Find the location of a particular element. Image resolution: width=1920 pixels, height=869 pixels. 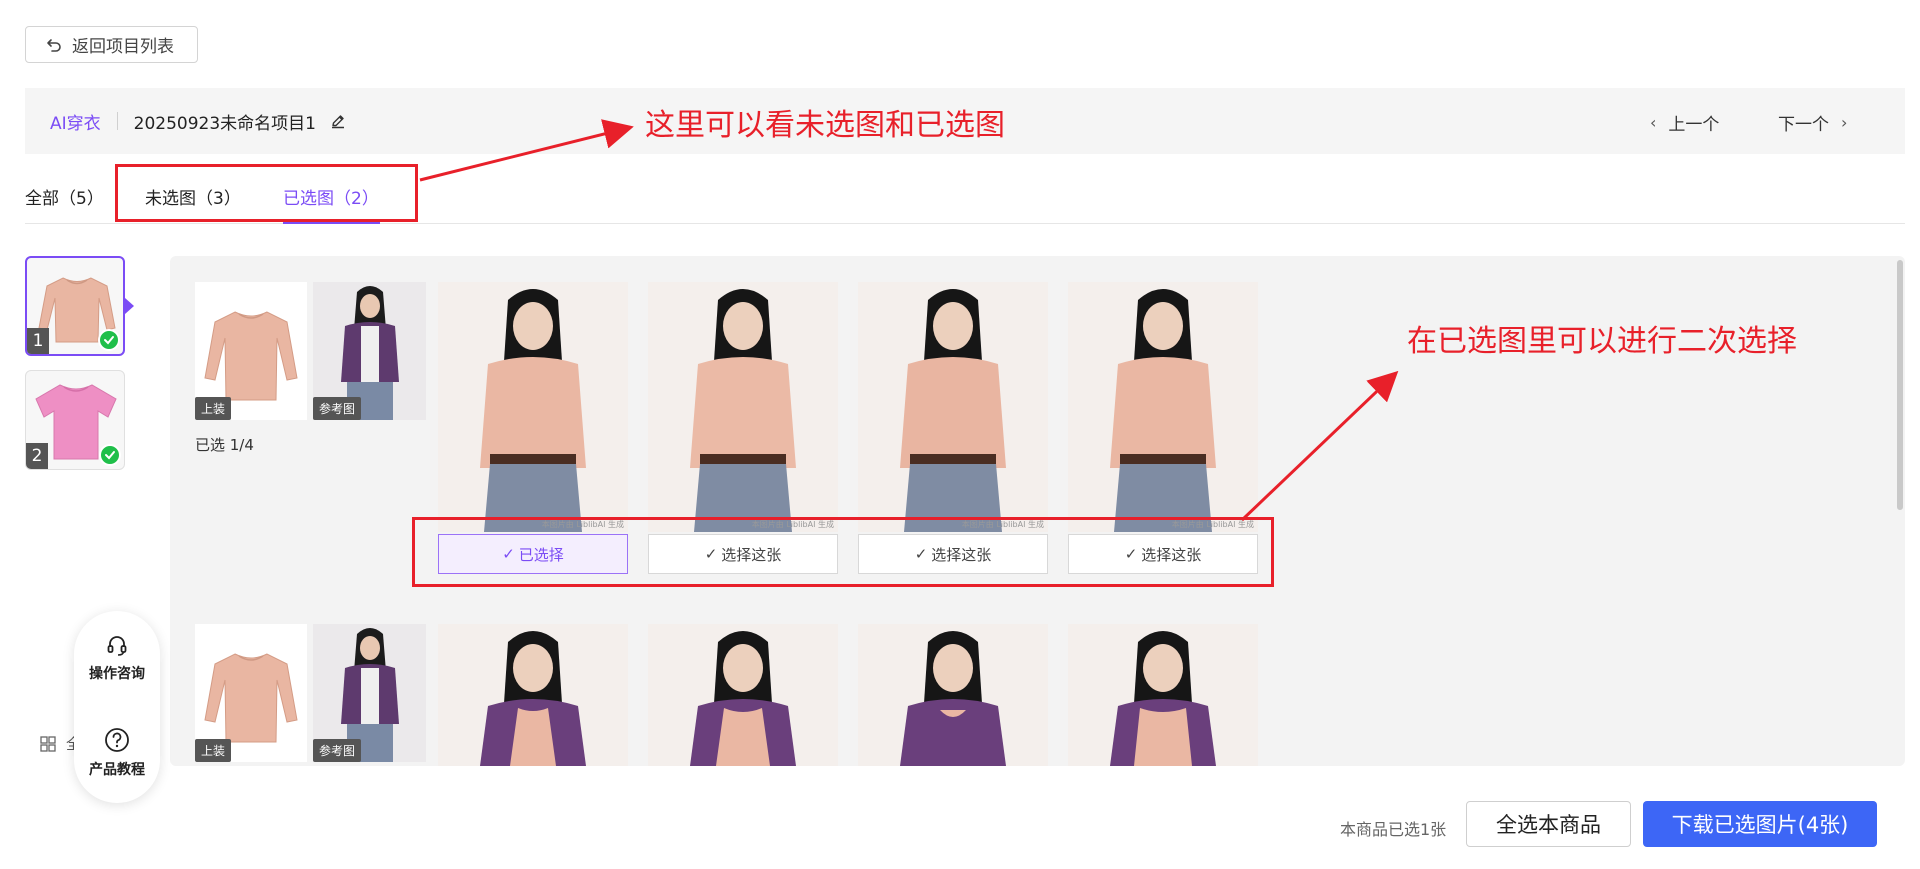

undo-arrow-icon is located at coordinates (54, 45).